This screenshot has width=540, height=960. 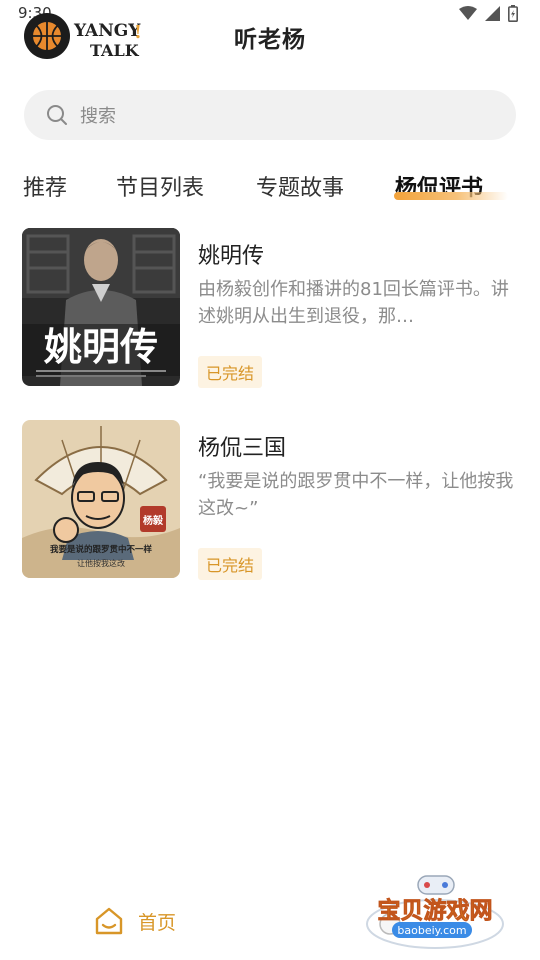 I want to click on tab-topic-stories: 专题故事, so click(x=300, y=186).